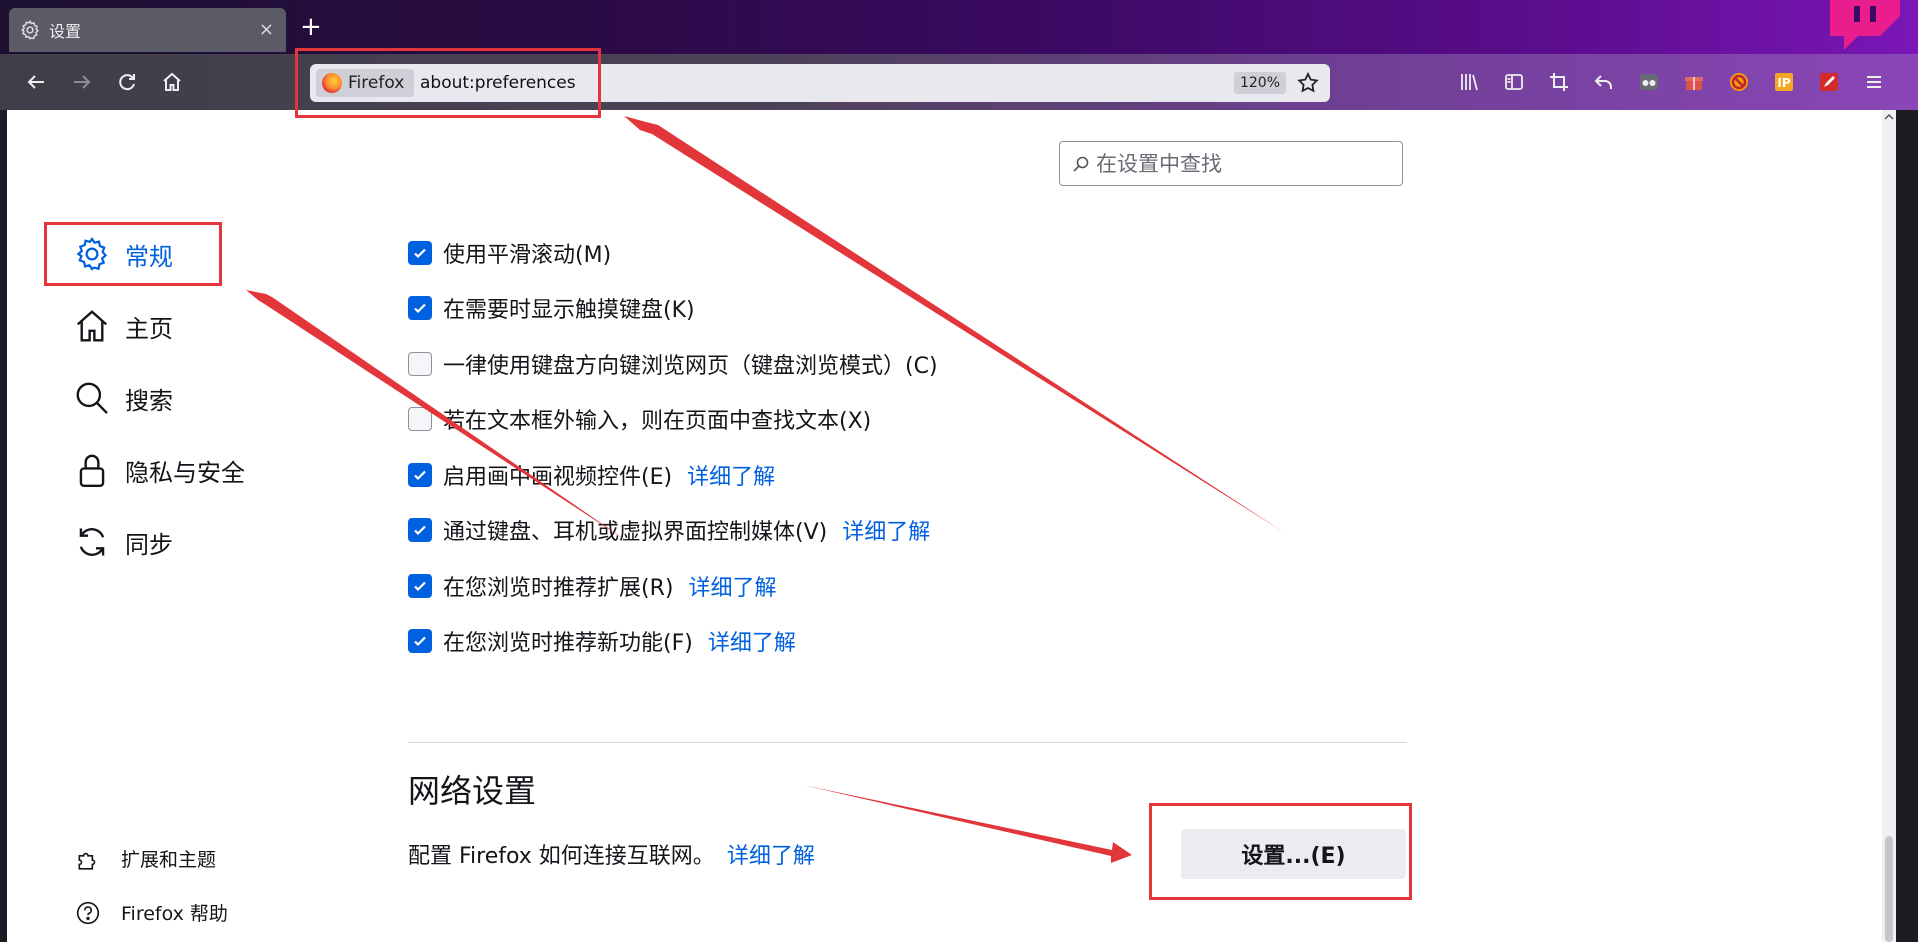  What do you see at coordinates (147, 30) in the screenshot?
I see `tab-settings: 设置 ×` at bounding box center [147, 30].